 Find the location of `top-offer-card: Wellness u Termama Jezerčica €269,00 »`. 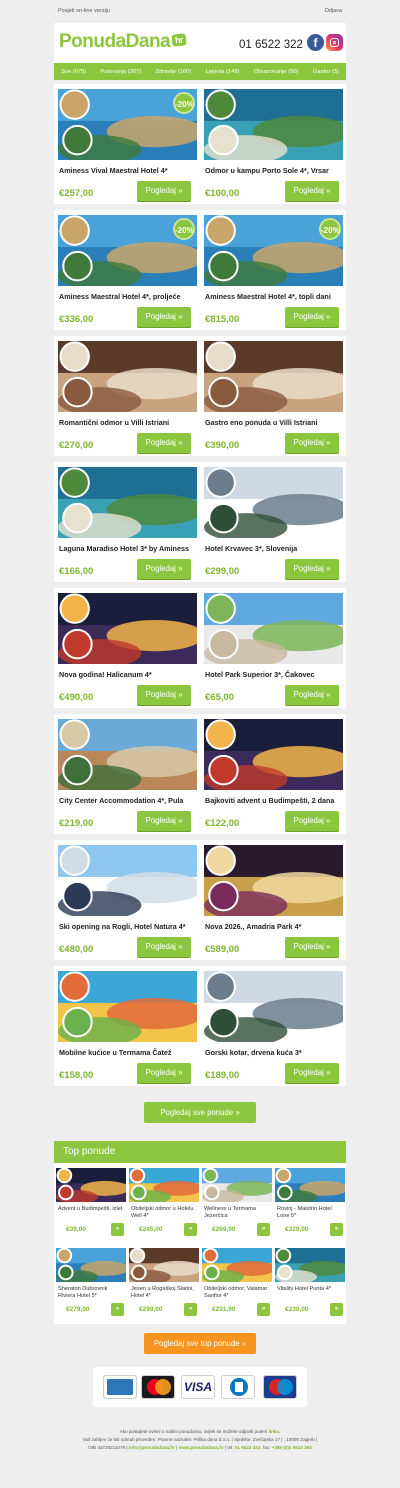

top-offer-card: Wellness u Termama Jezerčica €269,00 » is located at coordinates (237, 1203).